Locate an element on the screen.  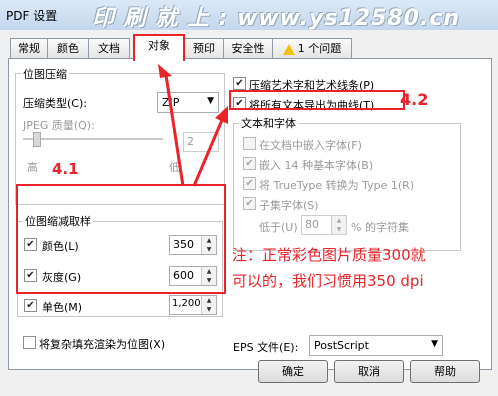
annotation-arrows is located at coordinates (193, 125).